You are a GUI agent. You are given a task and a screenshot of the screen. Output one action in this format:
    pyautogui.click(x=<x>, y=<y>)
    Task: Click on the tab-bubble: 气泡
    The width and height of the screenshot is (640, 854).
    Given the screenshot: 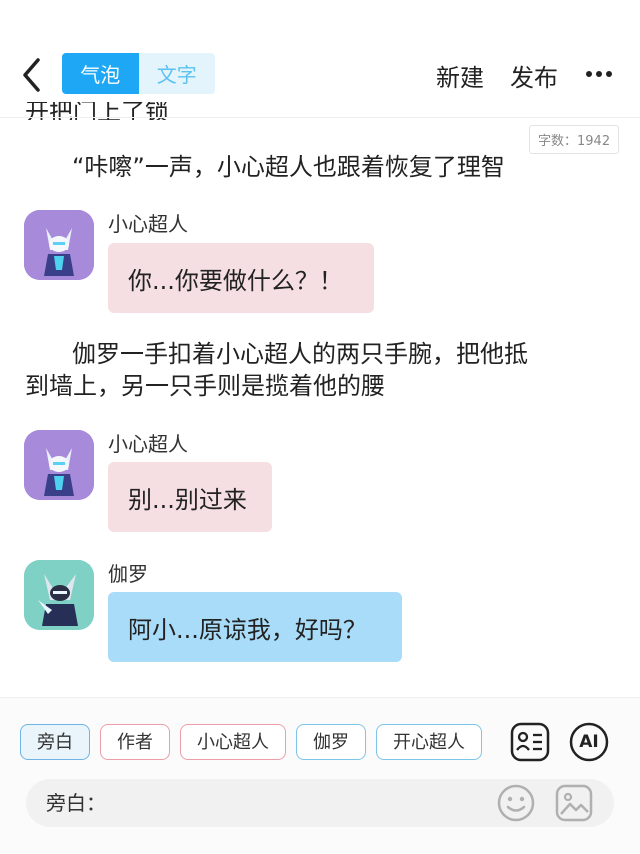 What is the action you would take?
    pyautogui.click(x=100, y=73)
    